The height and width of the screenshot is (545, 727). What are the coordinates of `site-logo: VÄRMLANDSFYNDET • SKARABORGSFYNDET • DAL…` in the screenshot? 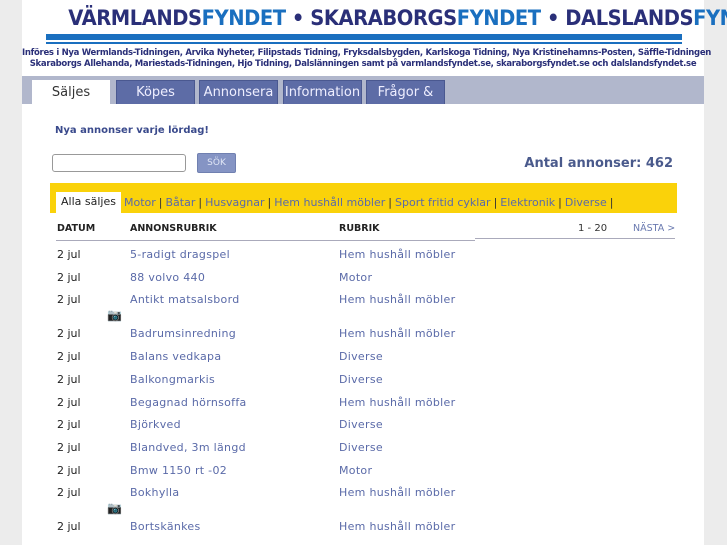 It's located at (397, 18).